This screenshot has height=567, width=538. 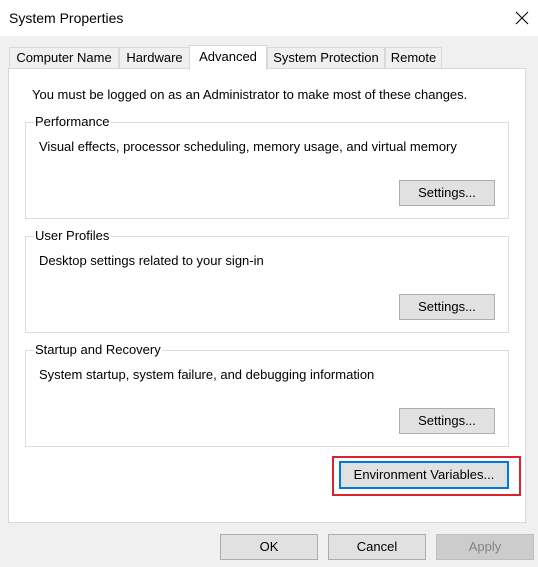 I want to click on window-title: System Properties, so click(x=66, y=18).